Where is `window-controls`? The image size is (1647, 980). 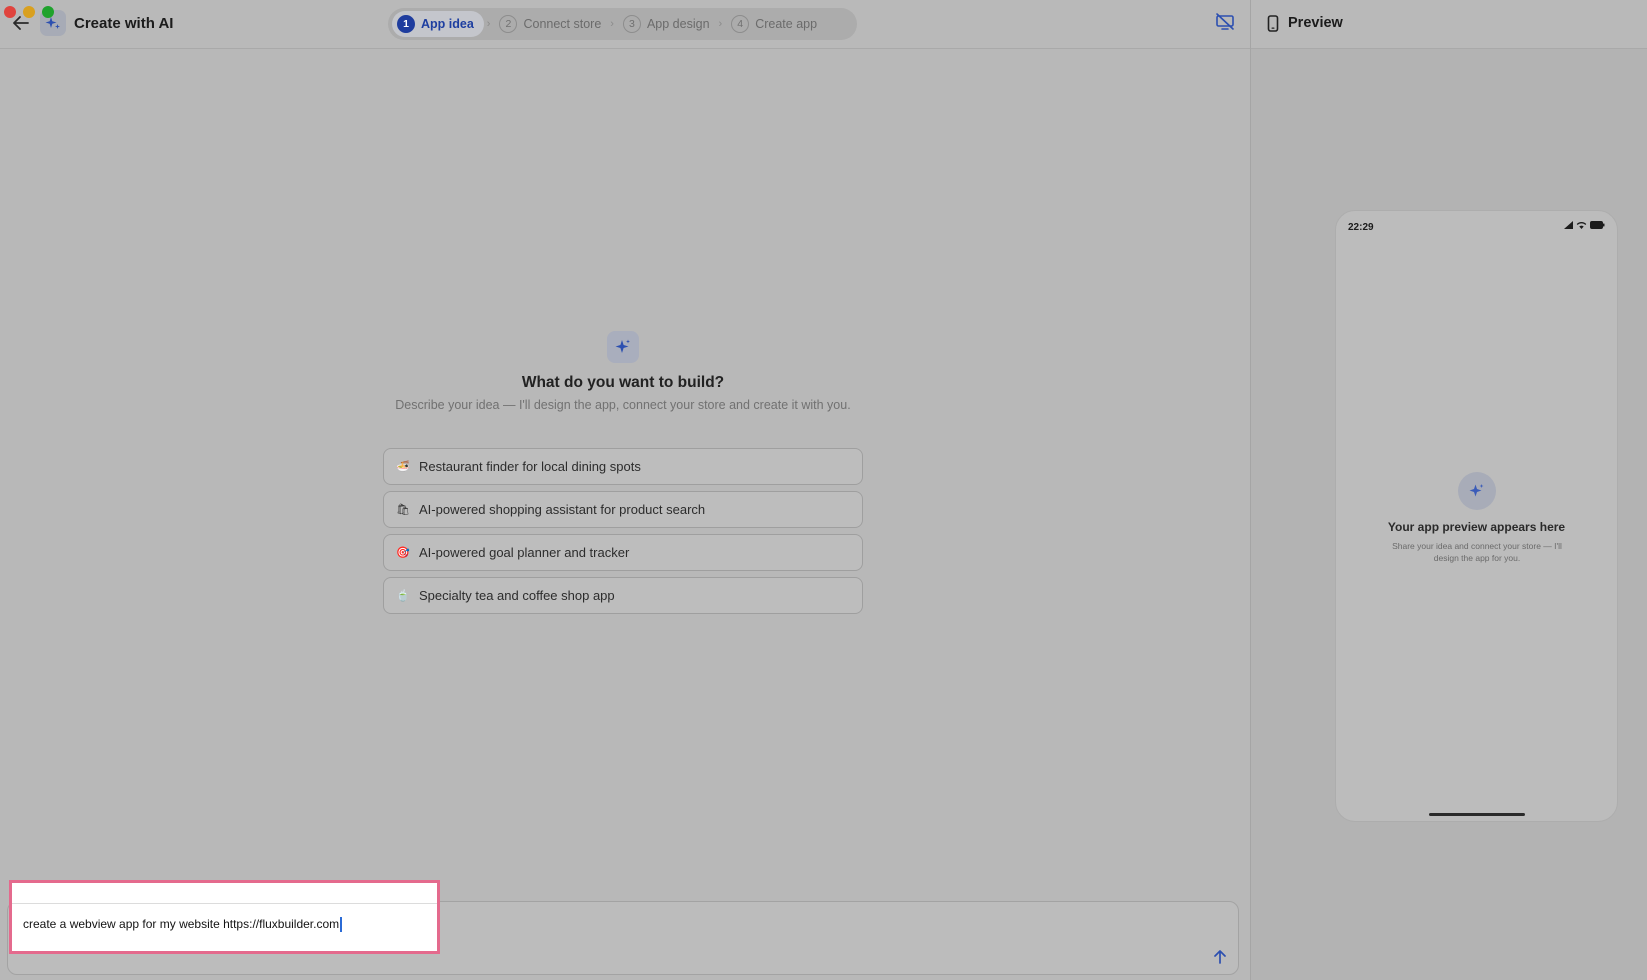 window-controls is located at coordinates (29, 12).